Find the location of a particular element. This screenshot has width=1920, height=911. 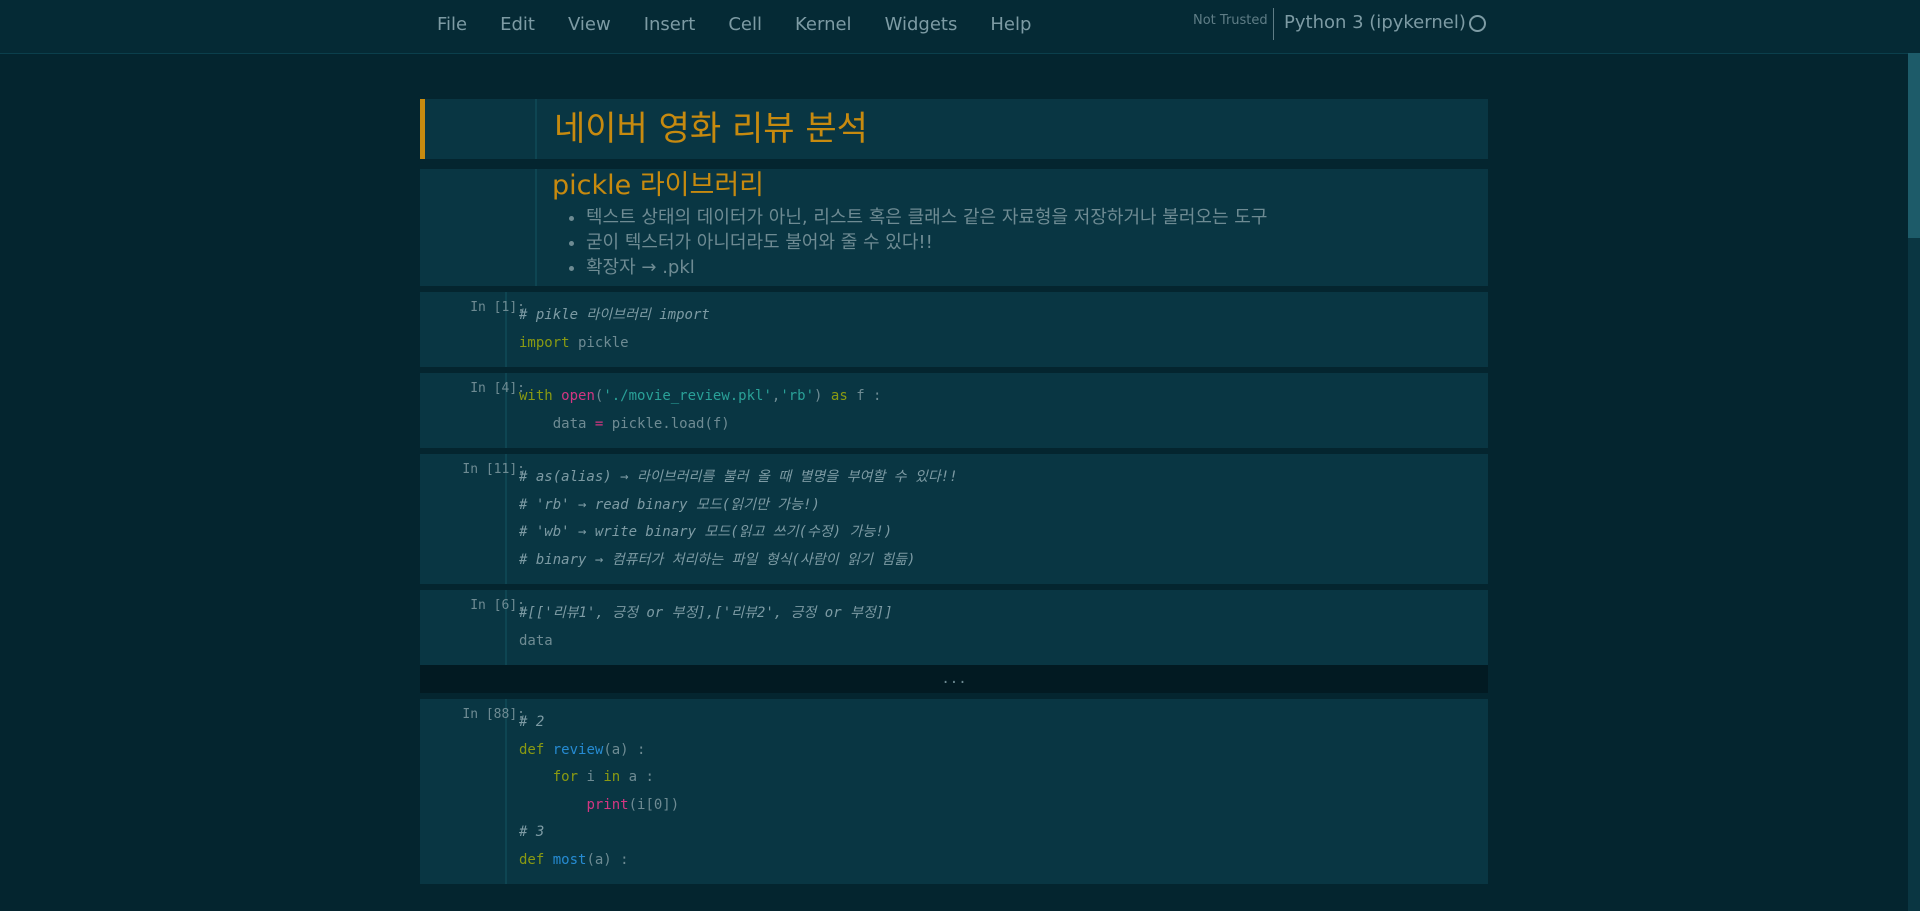

input-prompt: In [6]: is located at coordinates (497, 605).